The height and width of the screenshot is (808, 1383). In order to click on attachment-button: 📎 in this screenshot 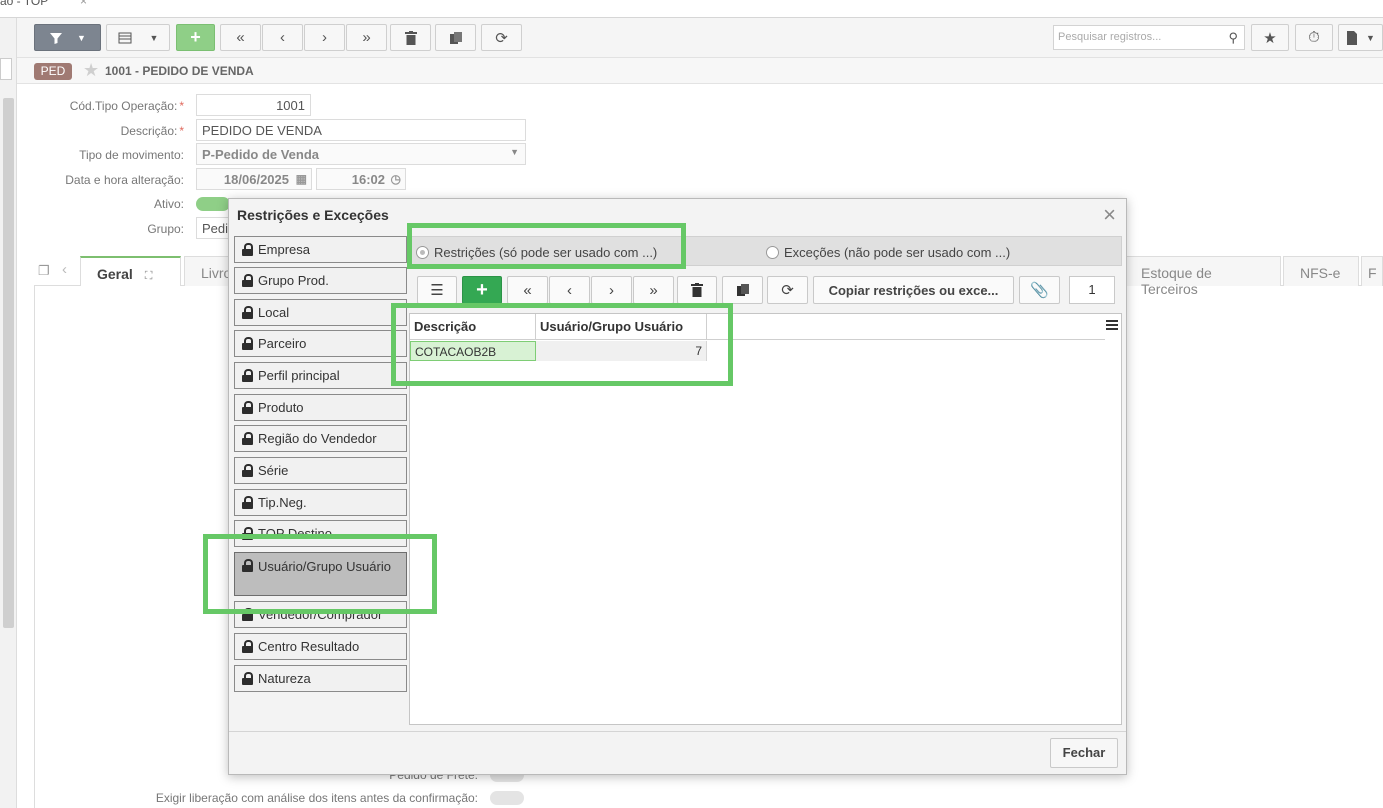, I will do `click(1039, 290)`.